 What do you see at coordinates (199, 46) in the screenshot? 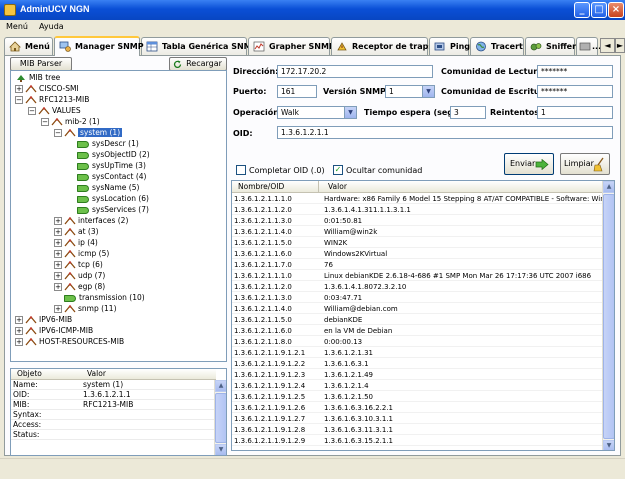
I see `tab-tabla-generica: Tabla Genérica SNMP` at bounding box center [199, 46].